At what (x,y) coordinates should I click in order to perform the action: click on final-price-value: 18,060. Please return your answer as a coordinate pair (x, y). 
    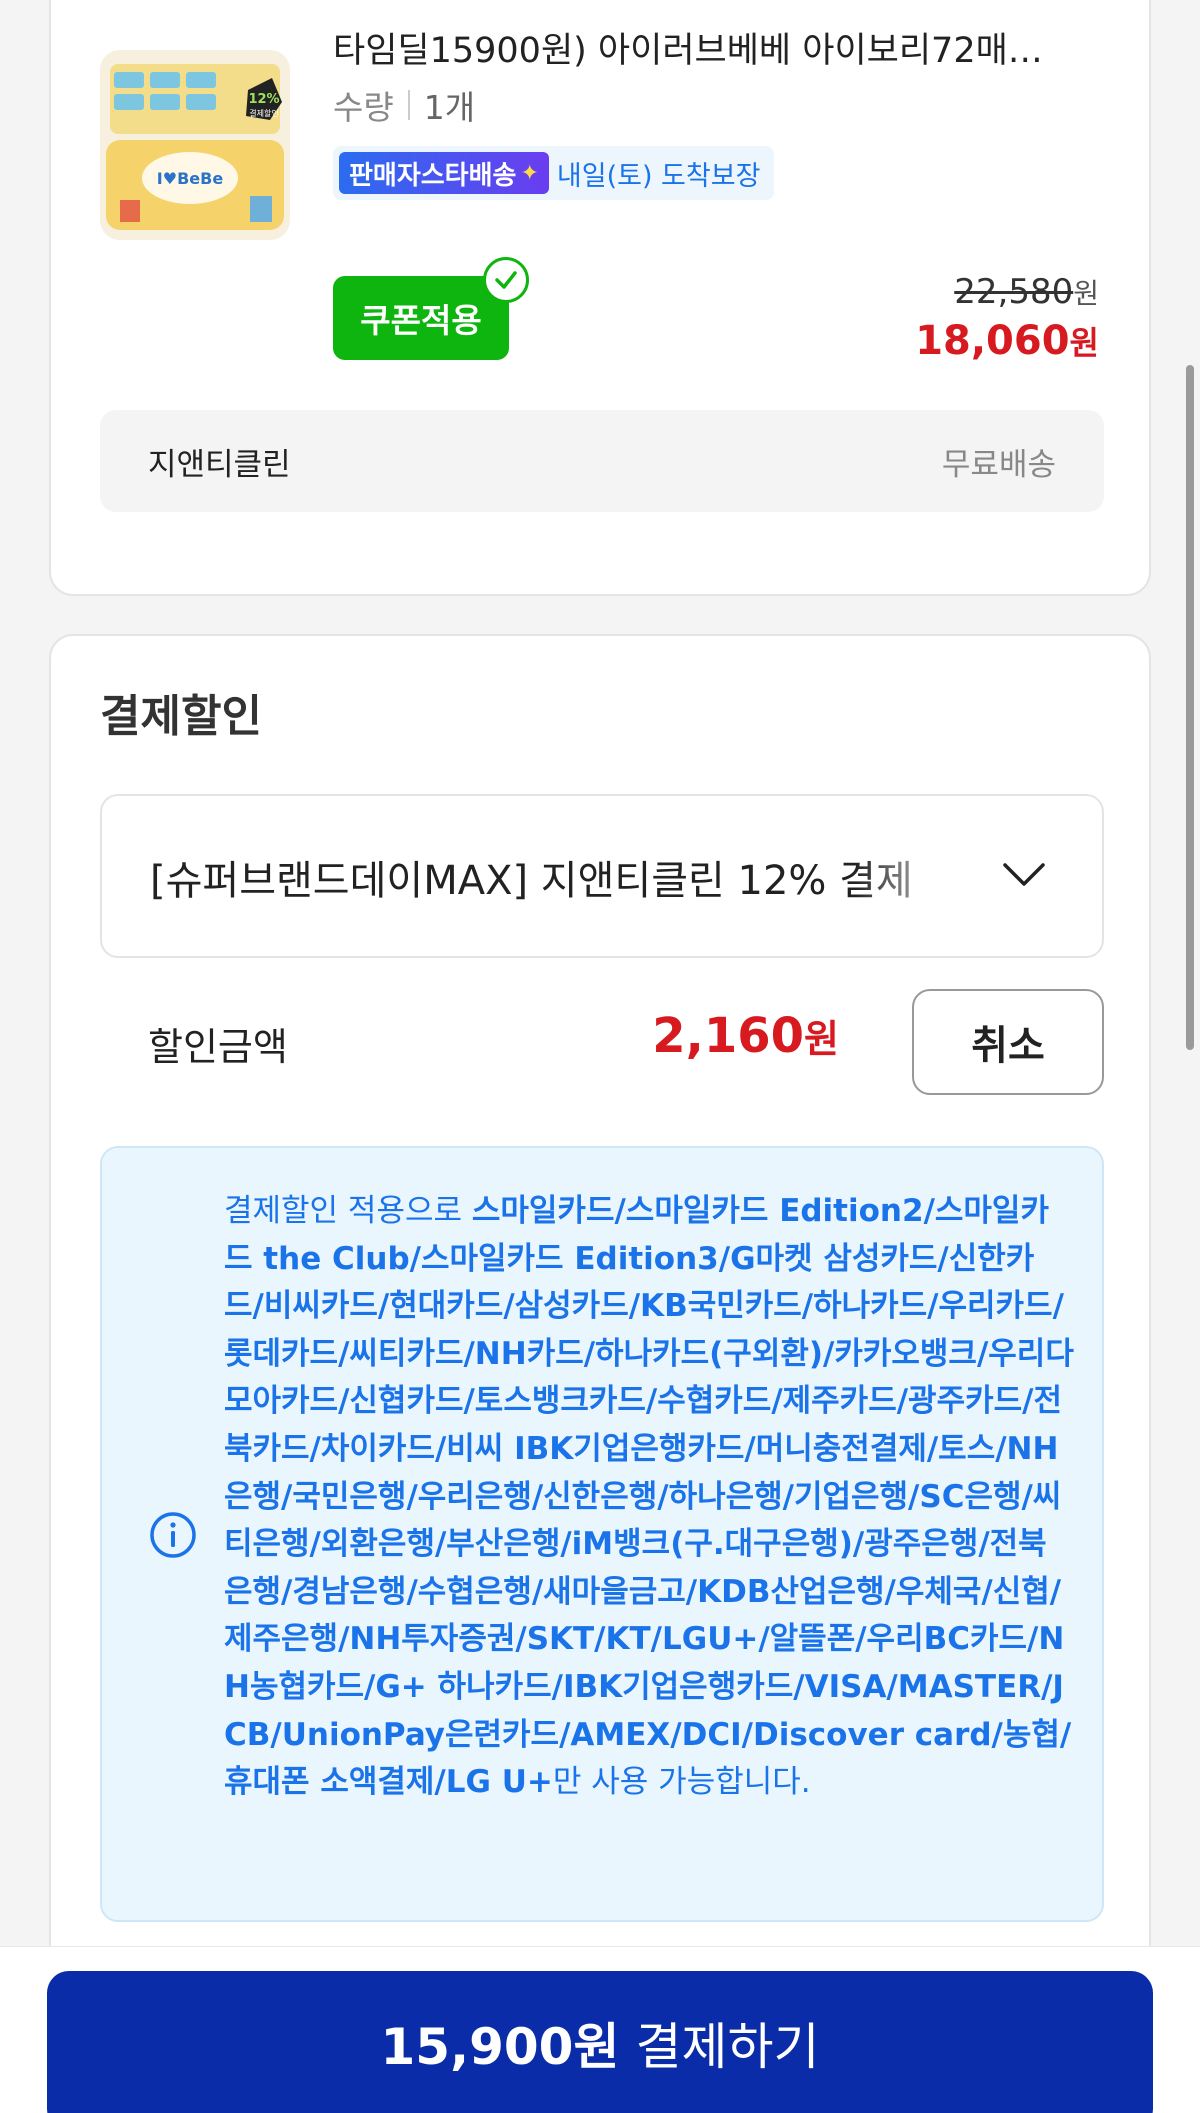
    Looking at the image, I should click on (992, 341).